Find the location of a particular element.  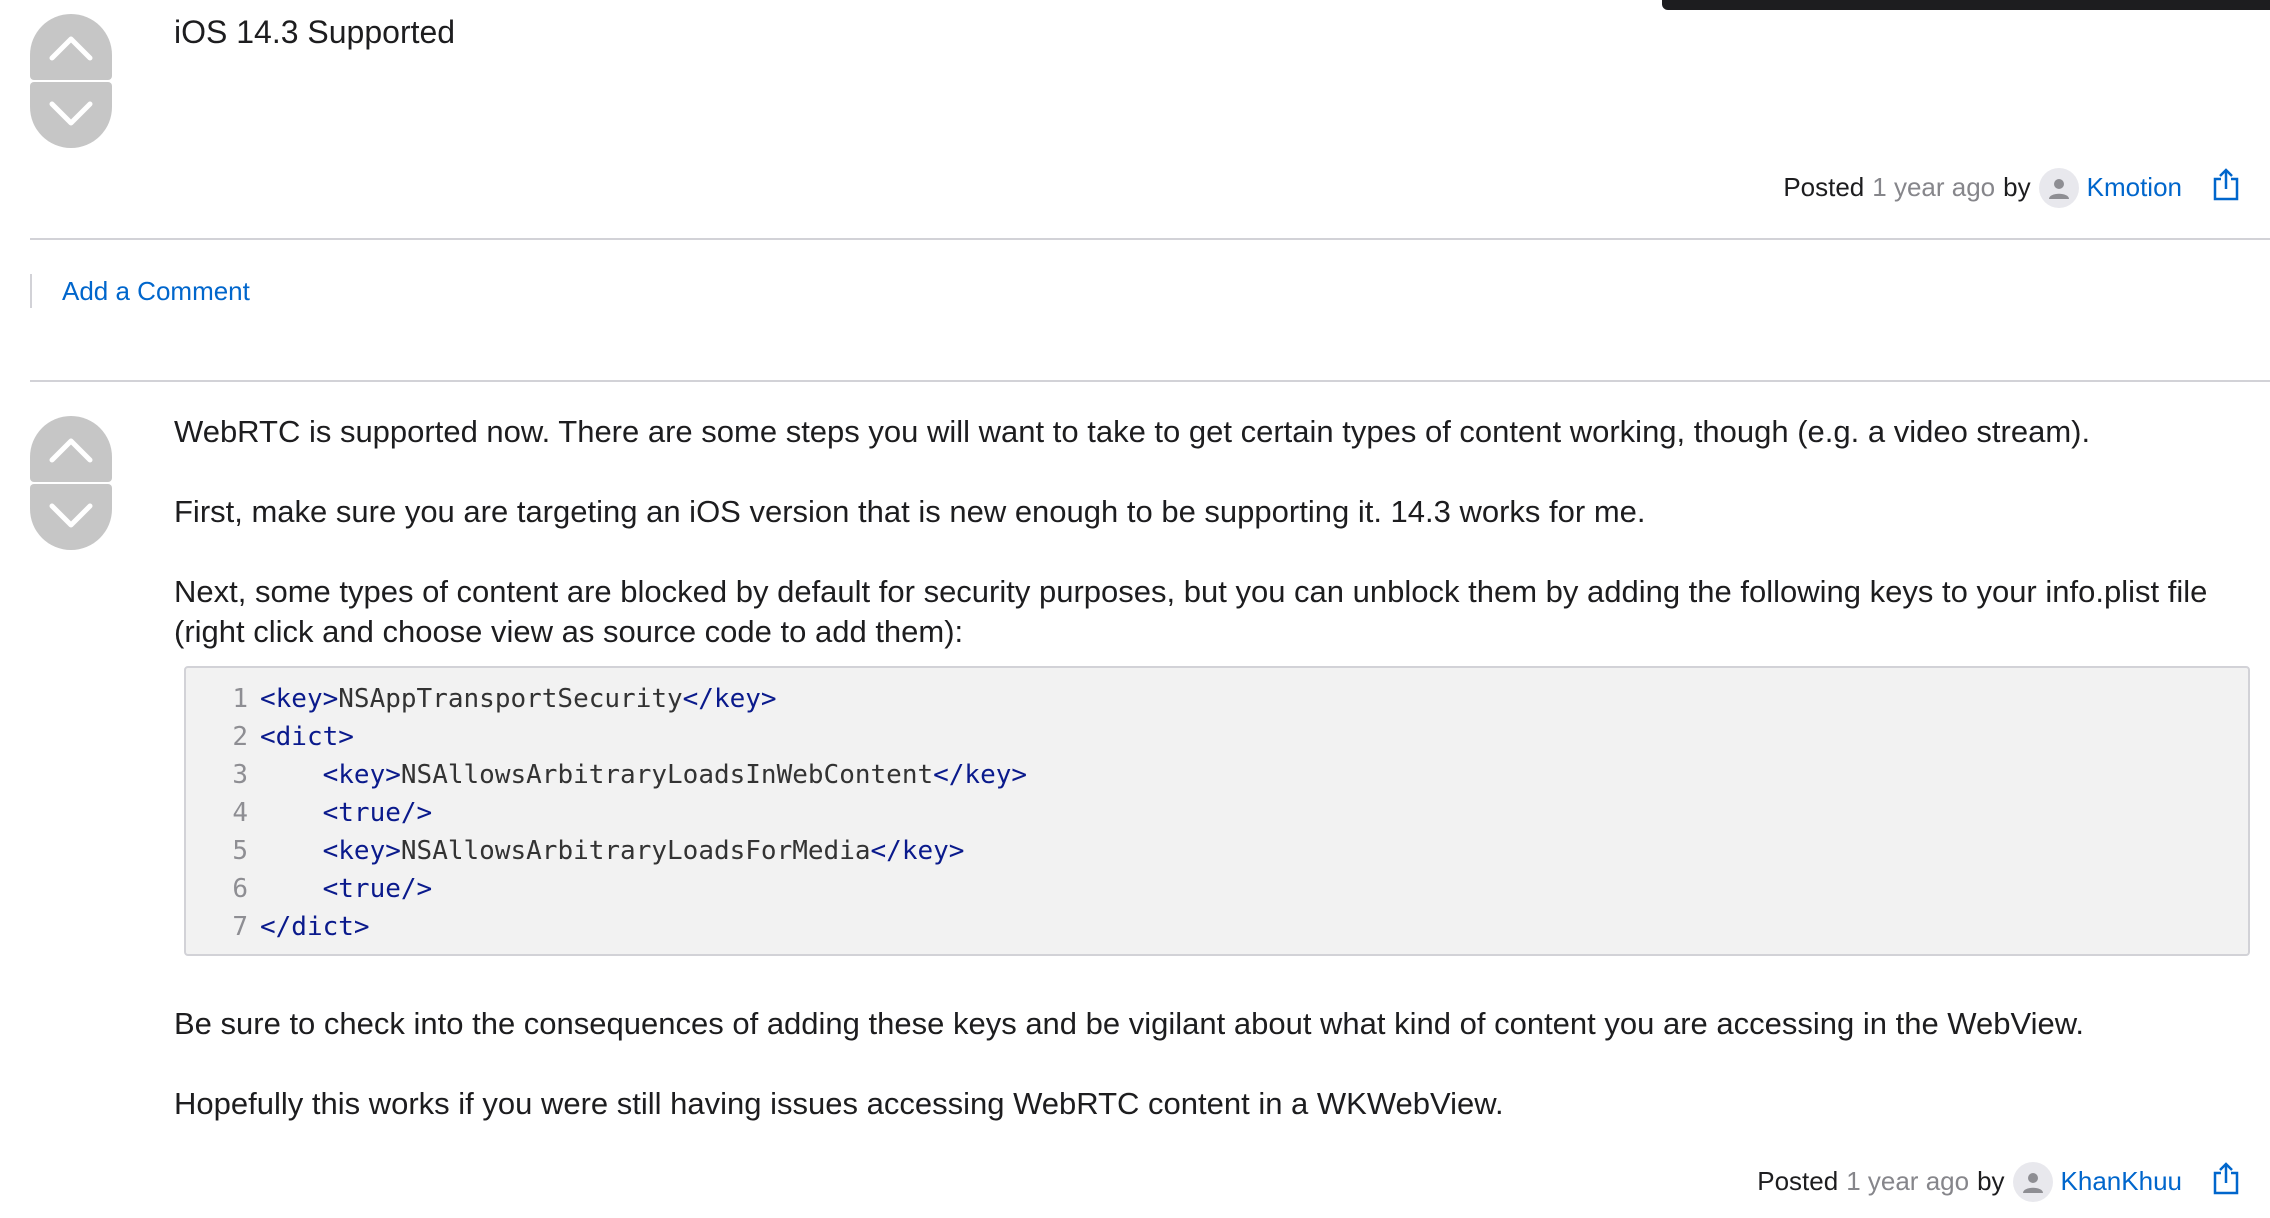

code-line: 7 </dict> is located at coordinates (278, 927).